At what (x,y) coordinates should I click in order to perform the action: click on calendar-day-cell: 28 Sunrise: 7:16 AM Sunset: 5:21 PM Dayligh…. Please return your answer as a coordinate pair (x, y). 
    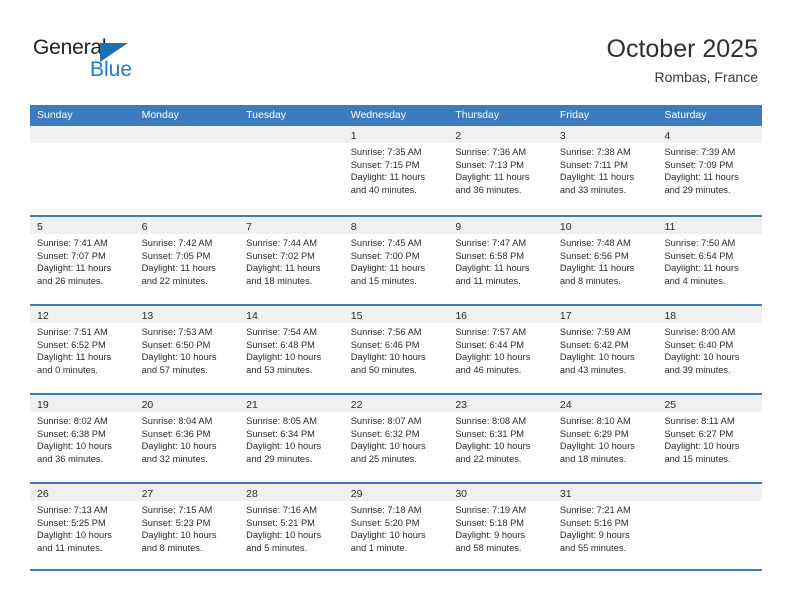
    Looking at the image, I should click on (291, 526).